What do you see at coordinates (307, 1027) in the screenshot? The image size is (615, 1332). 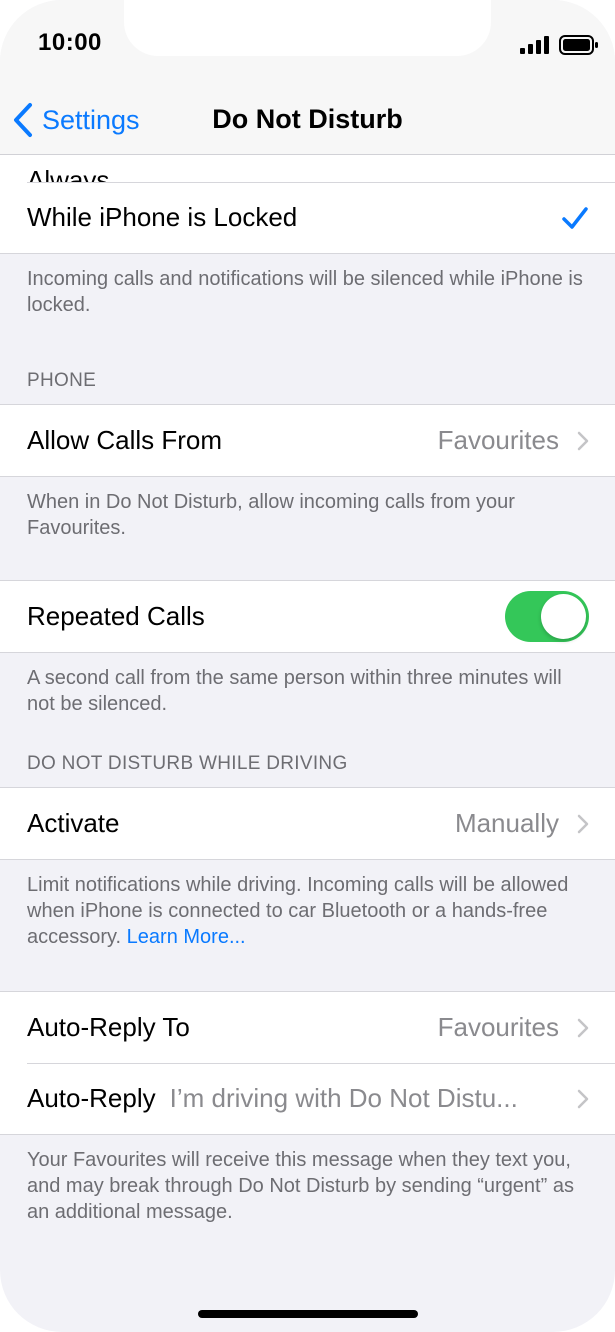 I see `auto-reply-to-row: Auto-Reply To Favourites` at bounding box center [307, 1027].